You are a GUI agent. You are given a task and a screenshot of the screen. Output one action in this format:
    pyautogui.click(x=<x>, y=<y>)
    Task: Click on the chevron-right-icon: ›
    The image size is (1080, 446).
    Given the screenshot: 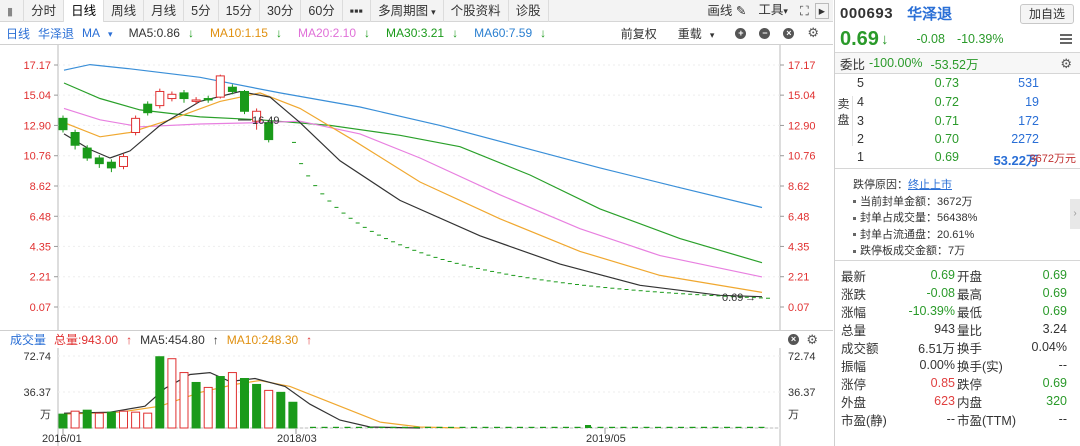 What is the action you would take?
    pyautogui.click(x=1075, y=214)
    